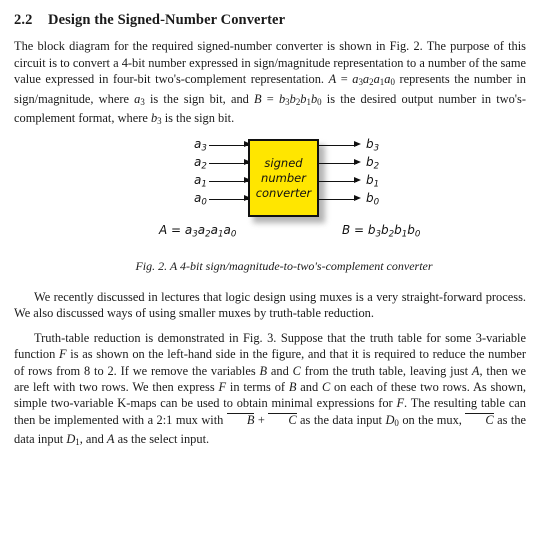  What do you see at coordinates (376, 183) in the screenshot?
I see `output-sub-b1: 1` at bounding box center [376, 183].